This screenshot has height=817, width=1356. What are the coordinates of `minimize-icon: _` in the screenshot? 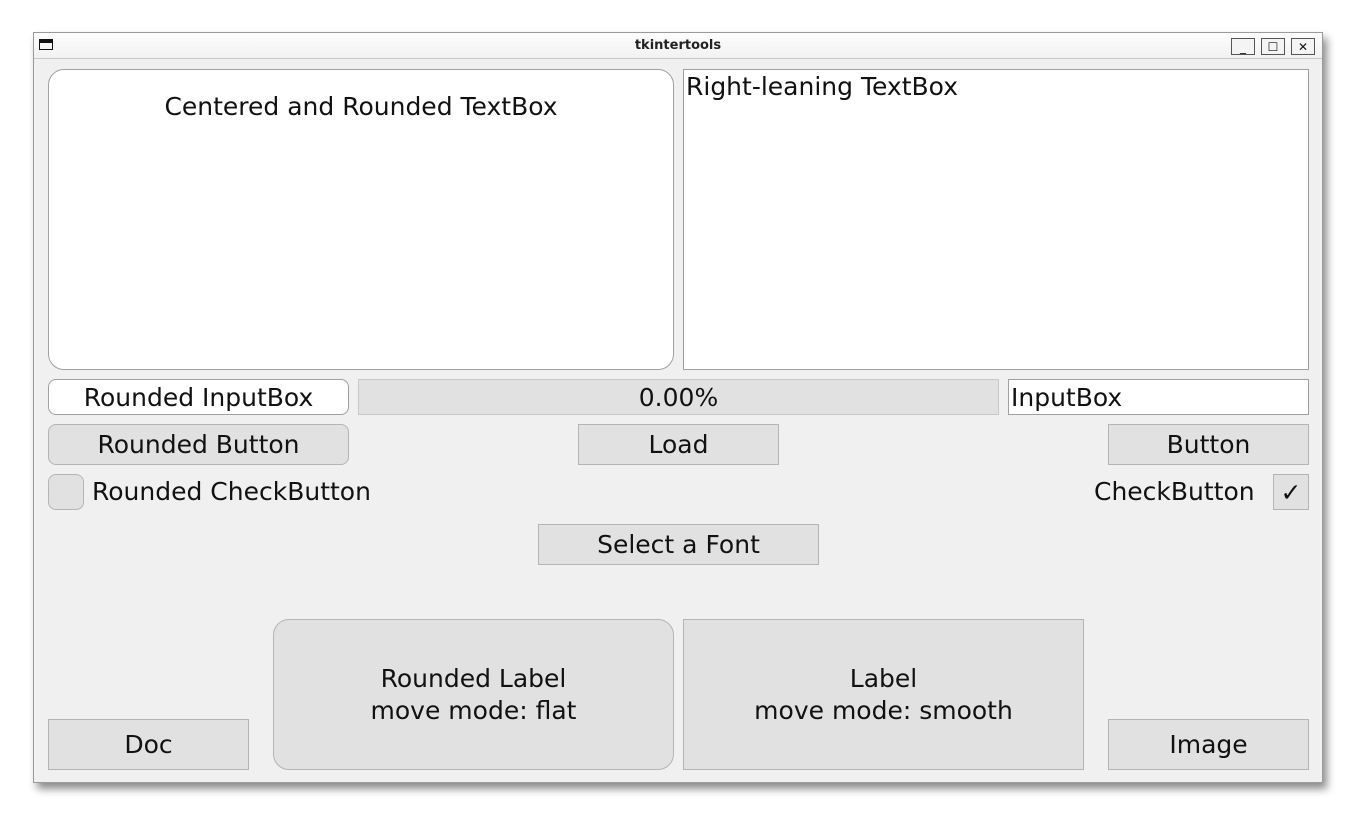 It's located at (1243, 46).